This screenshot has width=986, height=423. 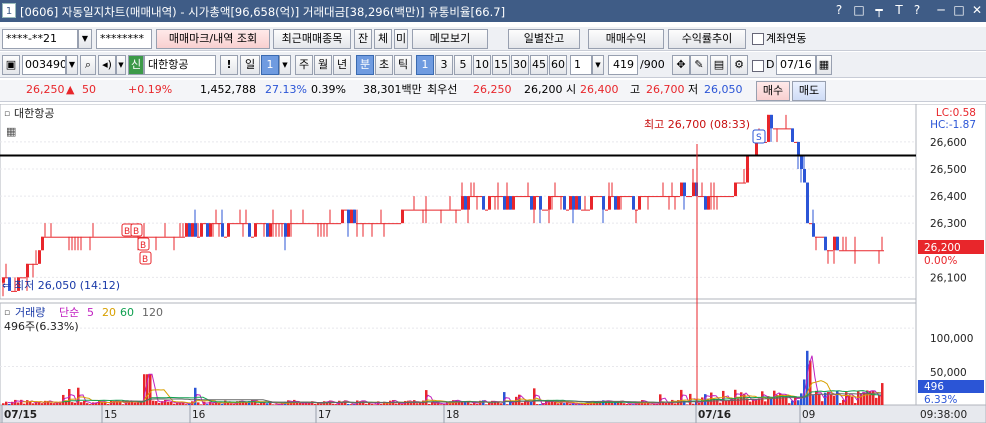 What do you see at coordinates (312, 39) in the screenshot?
I see `recent-trades-button: 최근매매종목` at bounding box center [312, 39].